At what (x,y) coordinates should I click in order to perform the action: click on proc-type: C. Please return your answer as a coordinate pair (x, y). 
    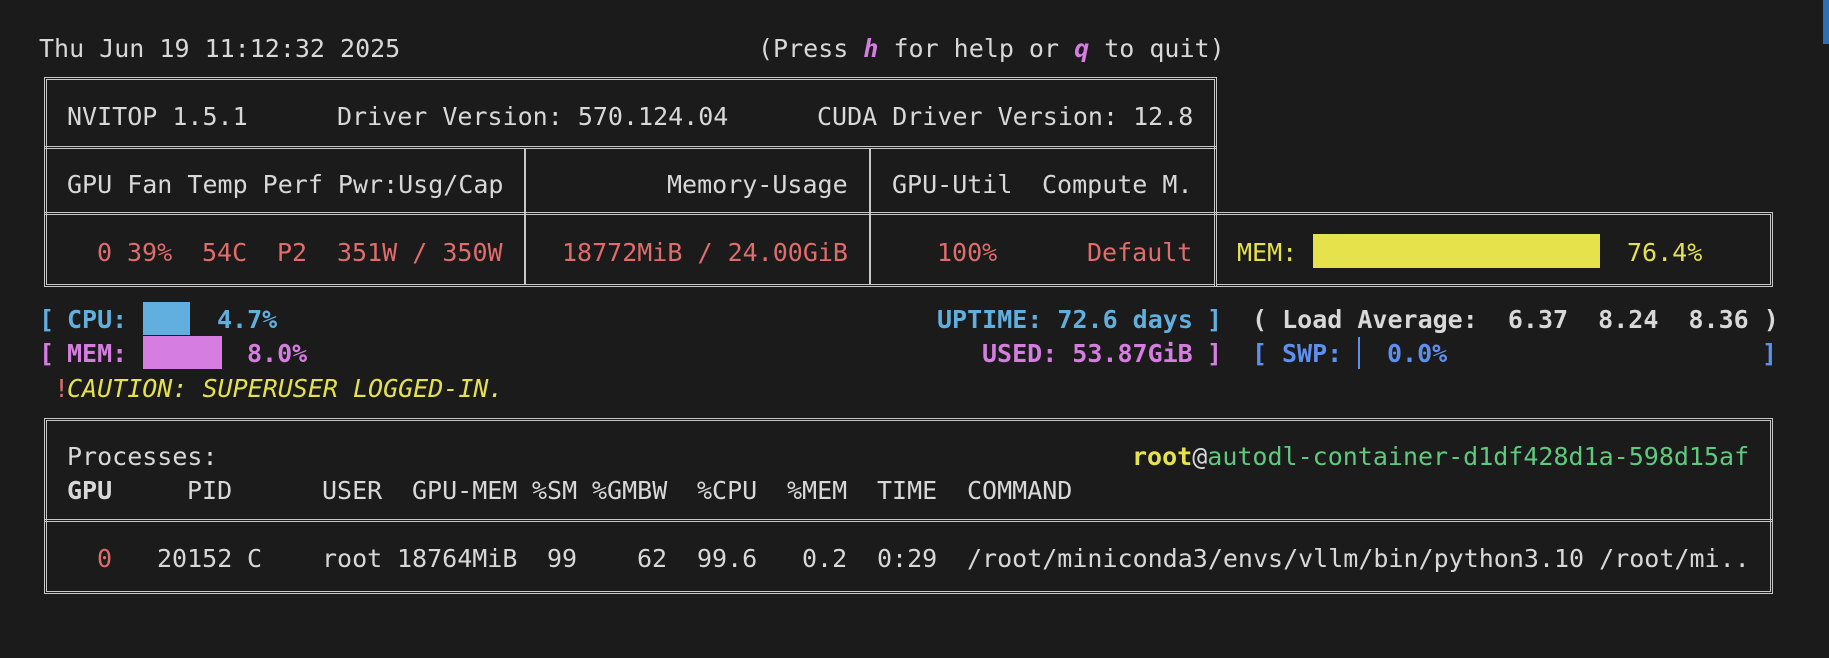
    Looking at the image, I should click on (255, 558).